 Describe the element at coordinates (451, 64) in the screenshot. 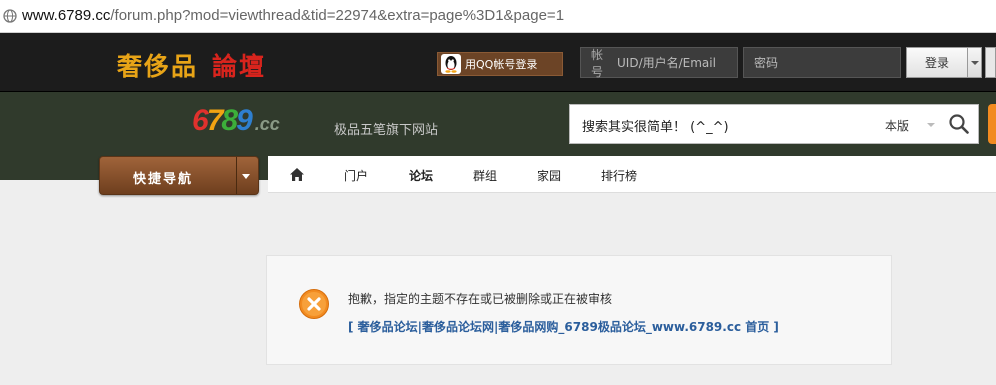

I see `qq-penguin-icon` at that location.